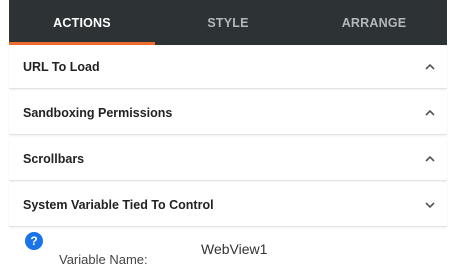  I want to click on variable-name-label: Variable Name:, so click(103, 259).